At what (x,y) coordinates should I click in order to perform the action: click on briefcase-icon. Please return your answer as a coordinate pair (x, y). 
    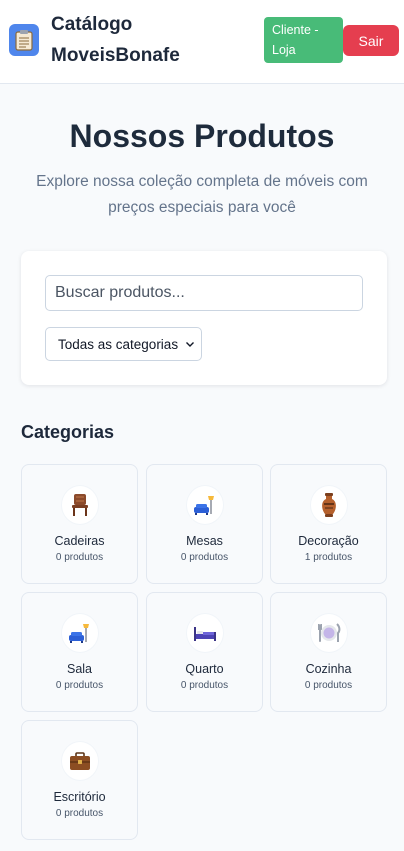
    Looking at the image, I should click on (80, 761).